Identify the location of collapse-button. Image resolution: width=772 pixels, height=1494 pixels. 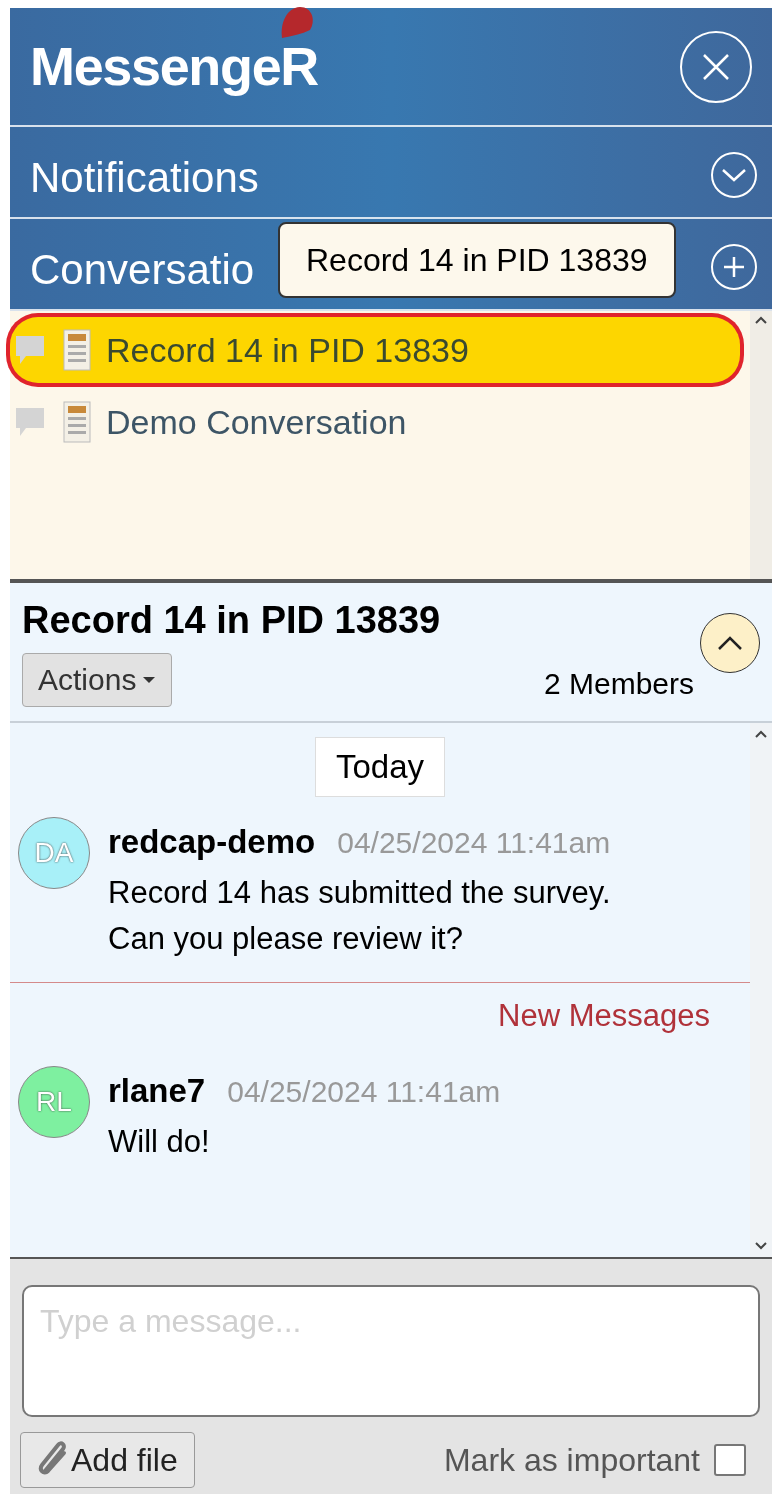
(730, 643).